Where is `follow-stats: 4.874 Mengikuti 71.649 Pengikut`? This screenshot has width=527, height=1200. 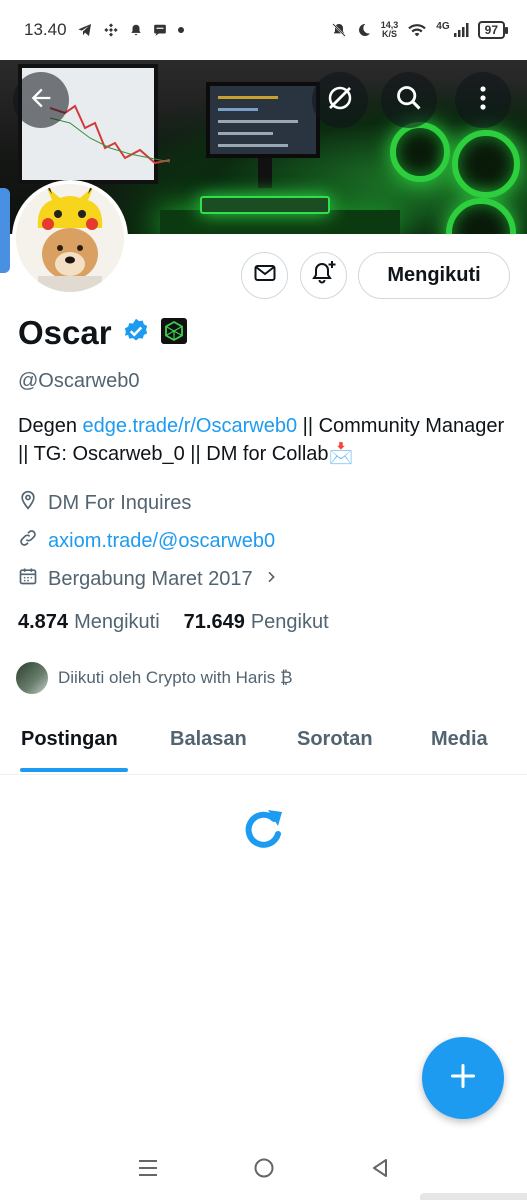
follow-stats: 4.874 Mengikuti 71.649 Pengikut is located at coordinates (173, 622).